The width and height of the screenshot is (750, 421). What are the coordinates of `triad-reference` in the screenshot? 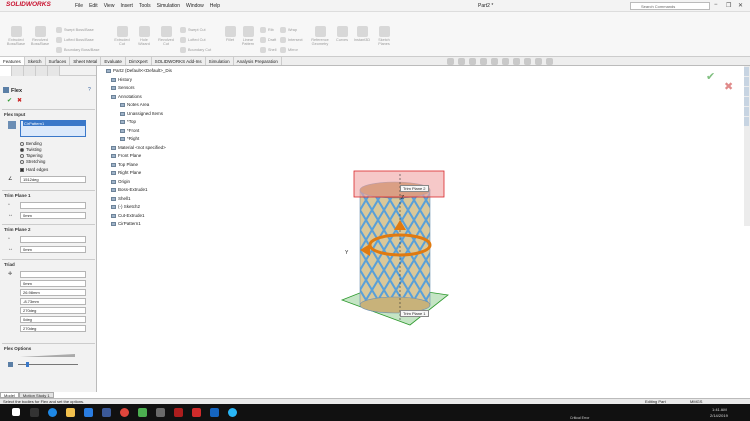 It's located at (53, 274).